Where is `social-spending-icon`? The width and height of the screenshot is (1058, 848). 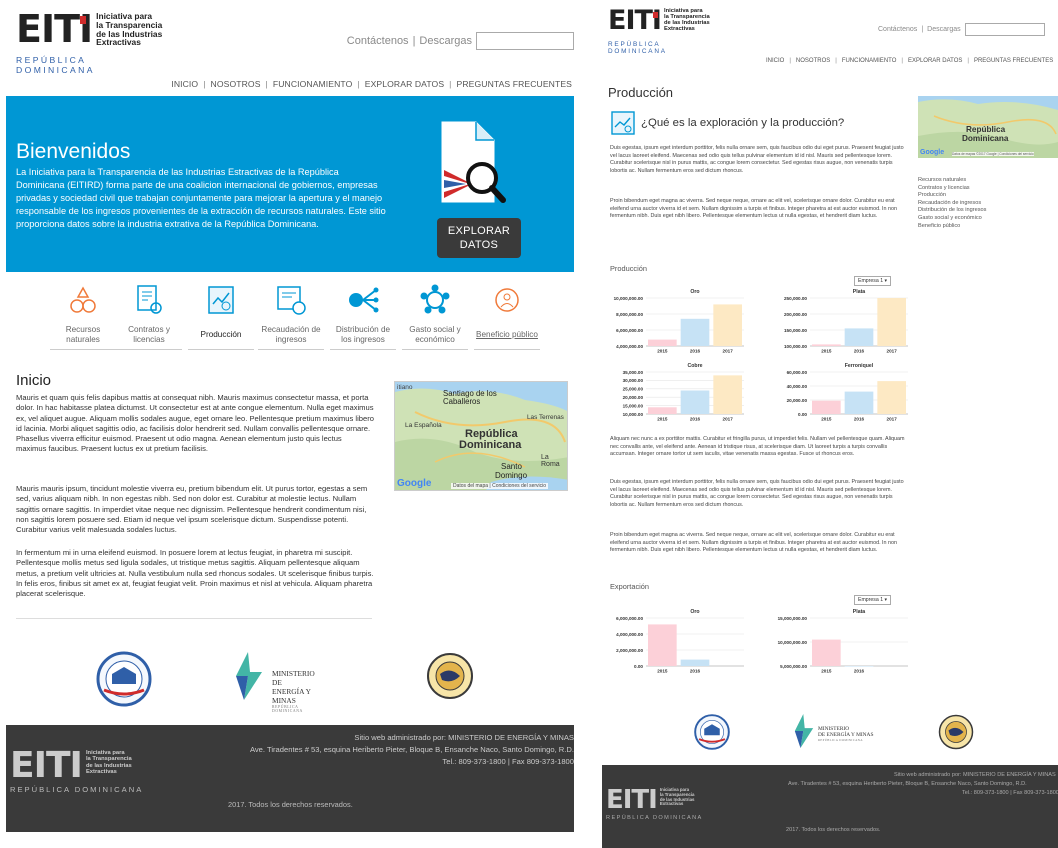
social-spending-icon is located at coordinates (435, 299).